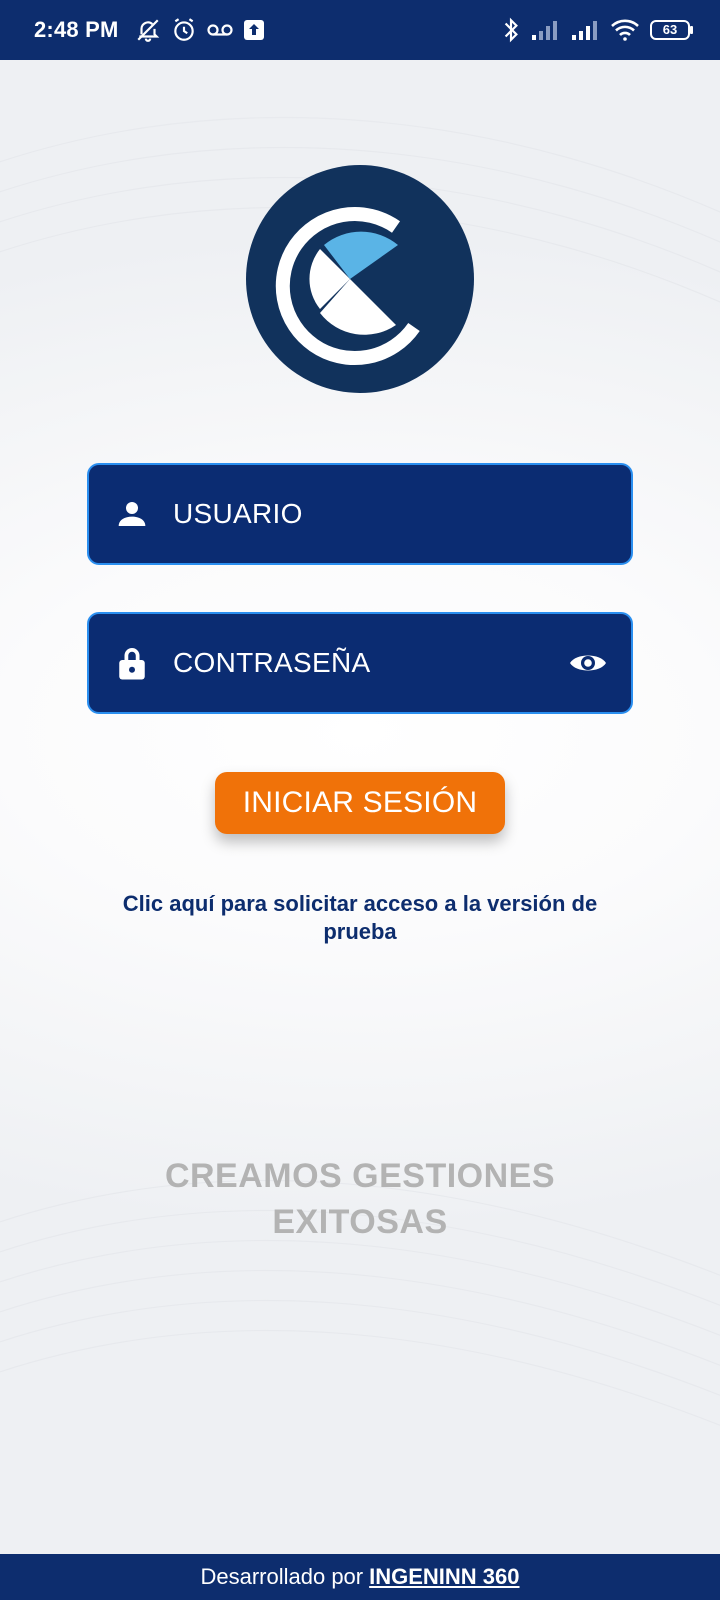 The height and width of the screenshot is (1600, 720). What do you see at coordinates (511, 30) in the screenshot?
I see `bluetooth-icon` at bounding box center [511, 30].